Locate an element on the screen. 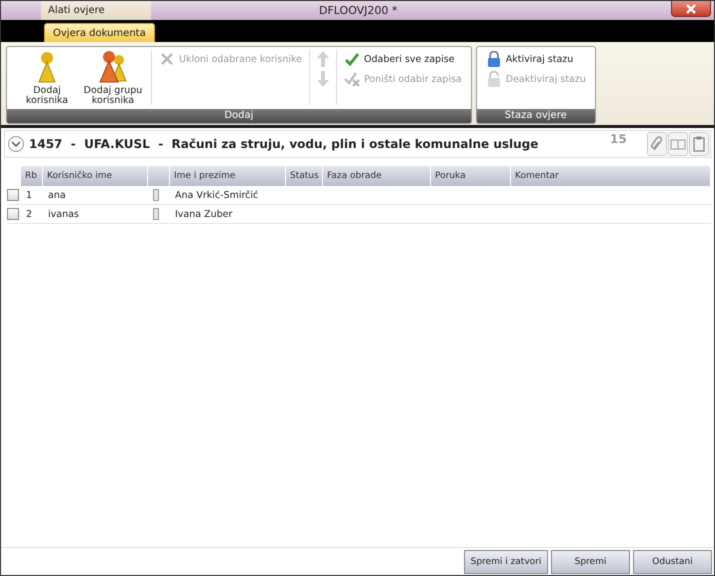 The height and width of the screenshot is (576, 715). table-cell-text: Ana Vrkić-Smirčić is located at coordinates (217, 195).